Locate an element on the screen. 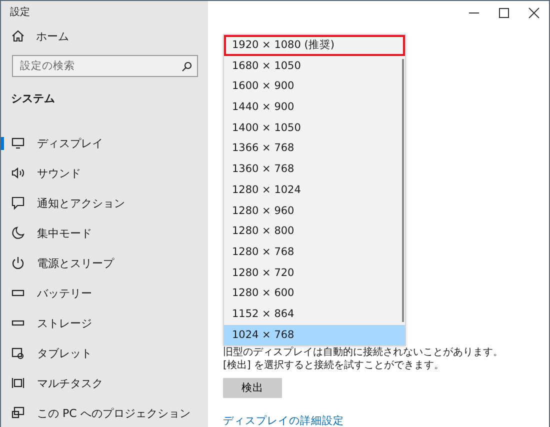 This screenshot has height=427, width=550. speaker-icon is located at coordinates (18, 173).